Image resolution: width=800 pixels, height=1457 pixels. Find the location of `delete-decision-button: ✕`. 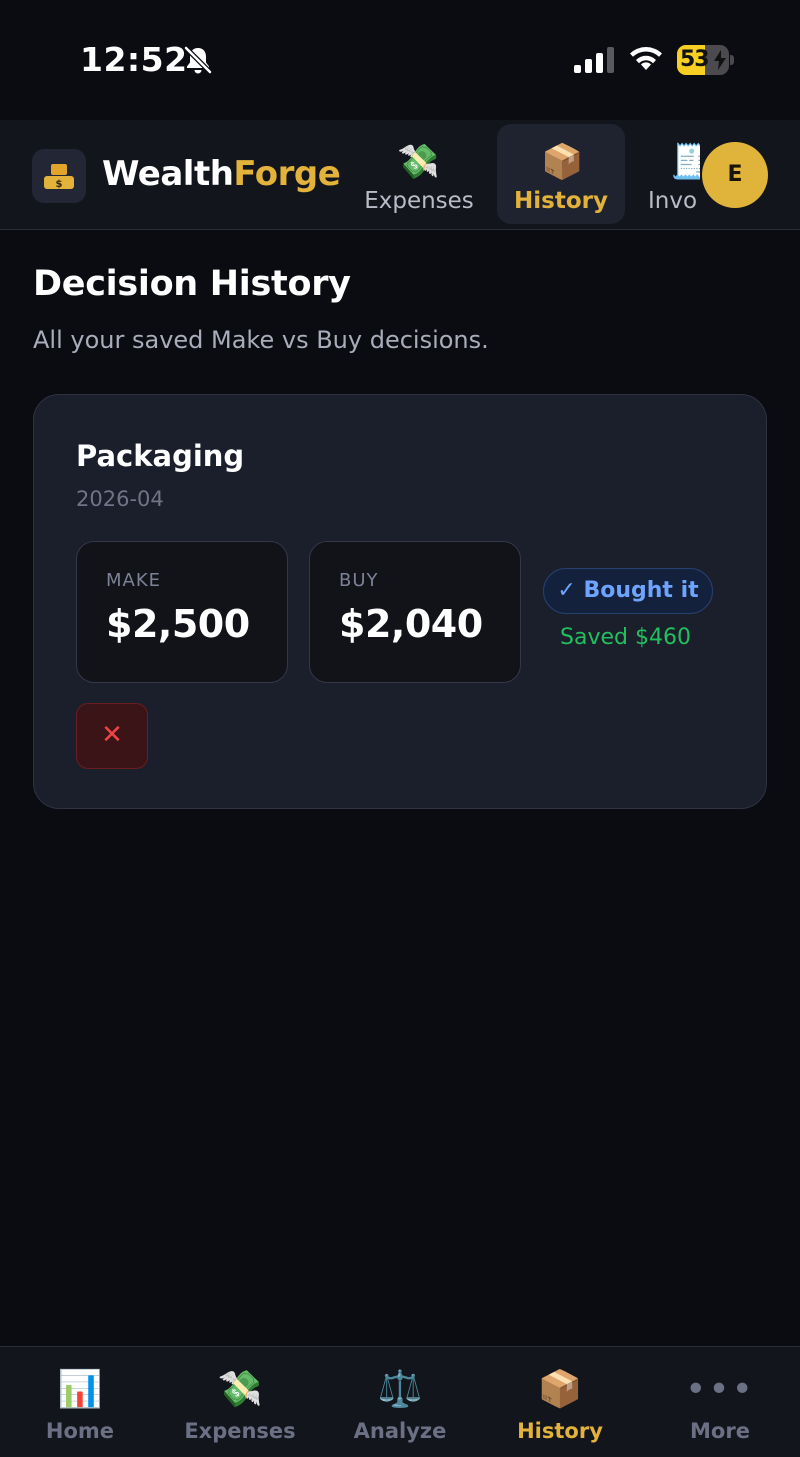

delete-decision-button: ✕ is located at coordinates (112, 736).